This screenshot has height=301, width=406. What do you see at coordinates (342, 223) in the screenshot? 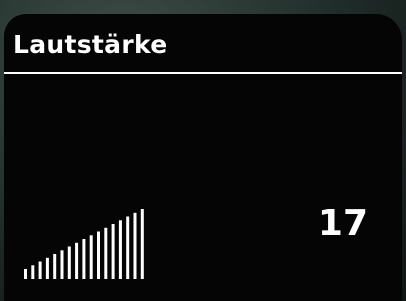
I see `volume-value: 17` at bounding box center [342, 223].